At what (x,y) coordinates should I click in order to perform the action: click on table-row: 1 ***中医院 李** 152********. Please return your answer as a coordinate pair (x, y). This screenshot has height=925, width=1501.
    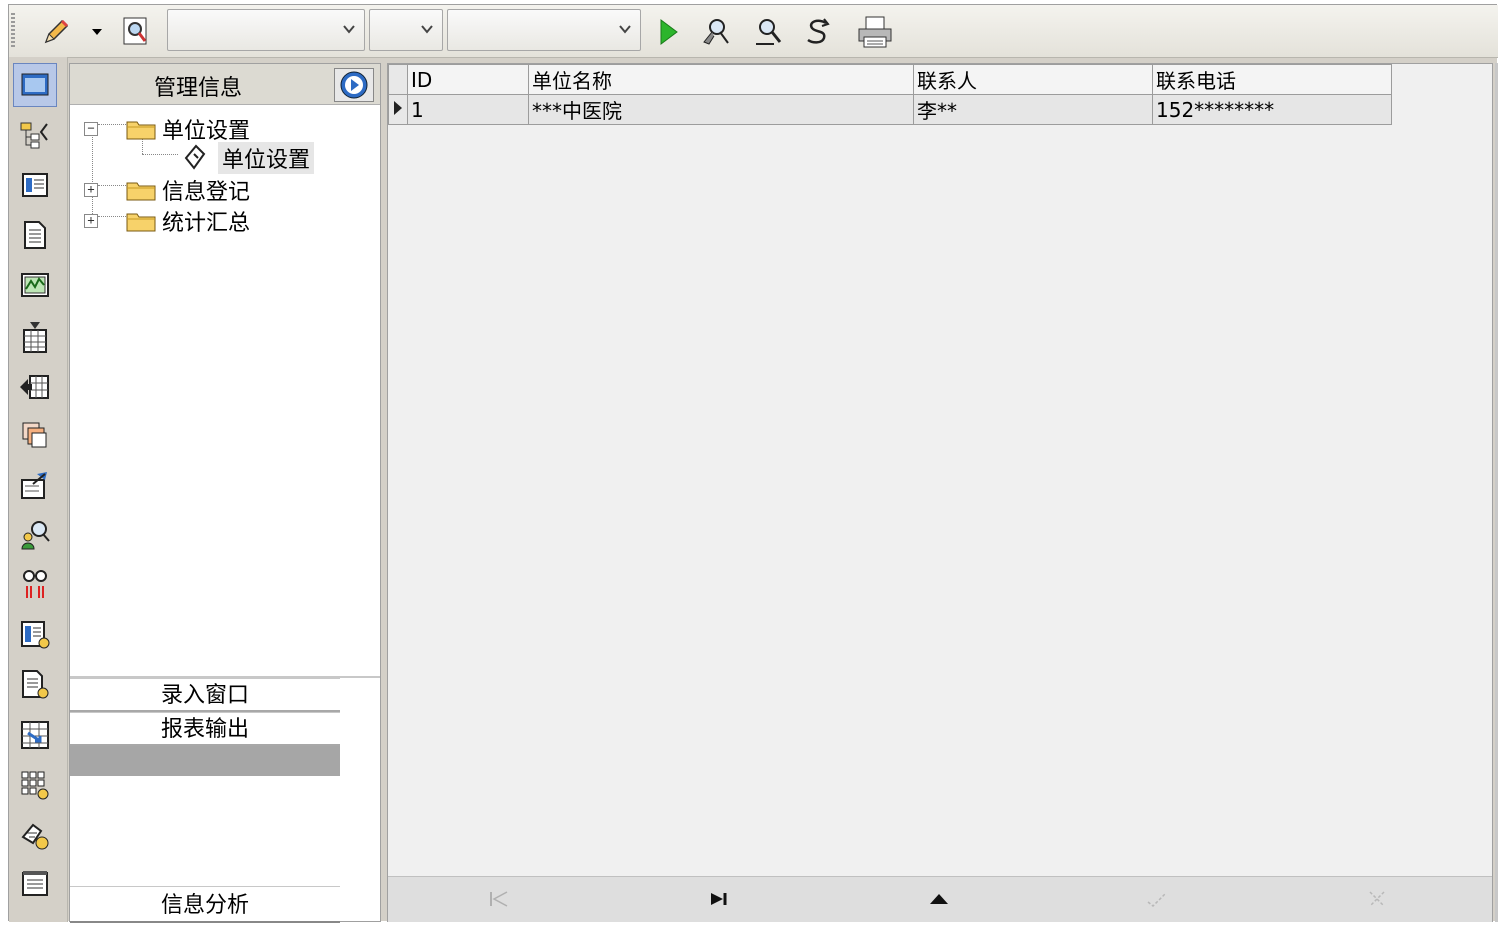
    Looking at the image, I should click on (890, 109).